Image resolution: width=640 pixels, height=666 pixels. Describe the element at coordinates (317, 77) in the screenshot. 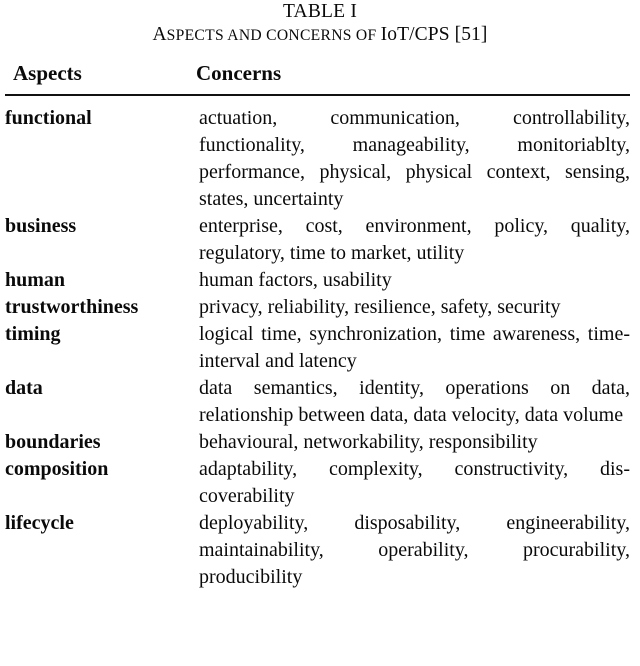

I see `table-header-row: Aspects Concerns` at that location.